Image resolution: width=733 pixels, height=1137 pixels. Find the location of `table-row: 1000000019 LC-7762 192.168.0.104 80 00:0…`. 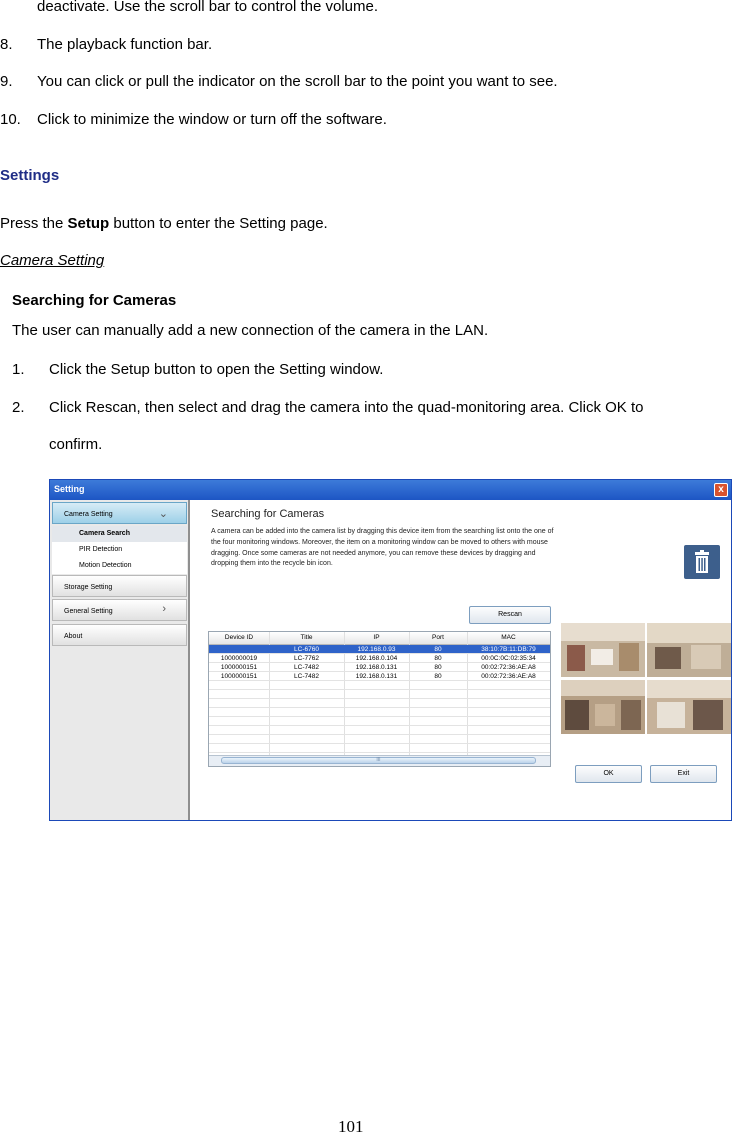

table-row: 1000000019 LC-7762 192.168.0.104 80 00:0… is located at coordinates (379, 658).